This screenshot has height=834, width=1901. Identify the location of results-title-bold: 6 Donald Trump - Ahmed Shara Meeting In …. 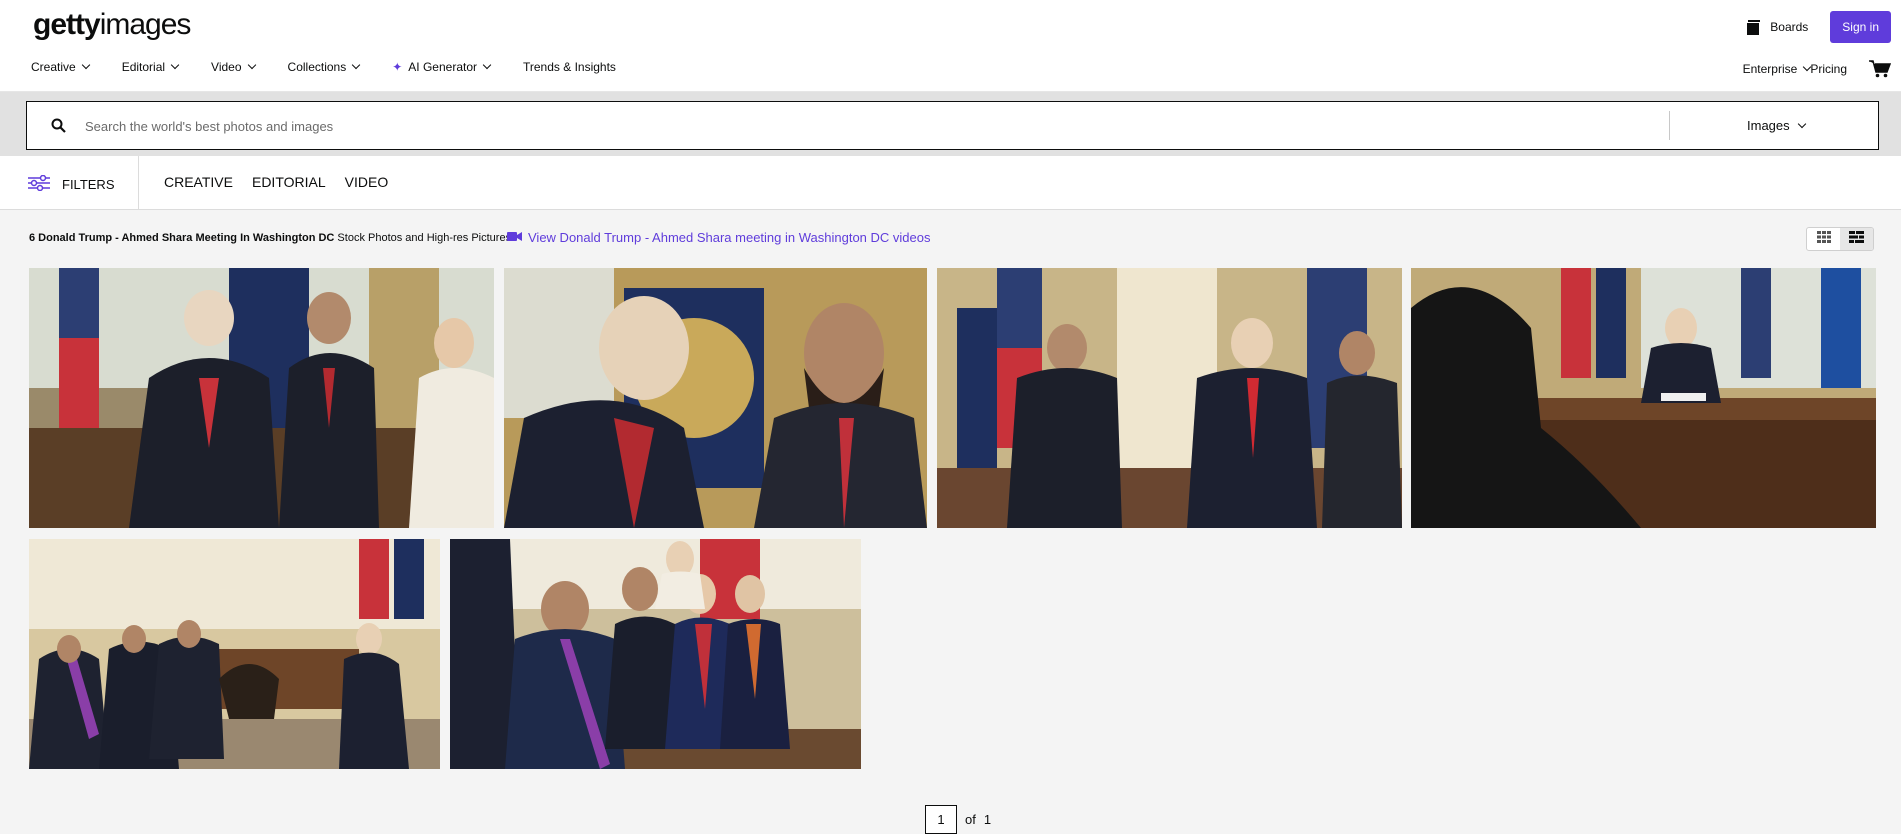
(182, 238).